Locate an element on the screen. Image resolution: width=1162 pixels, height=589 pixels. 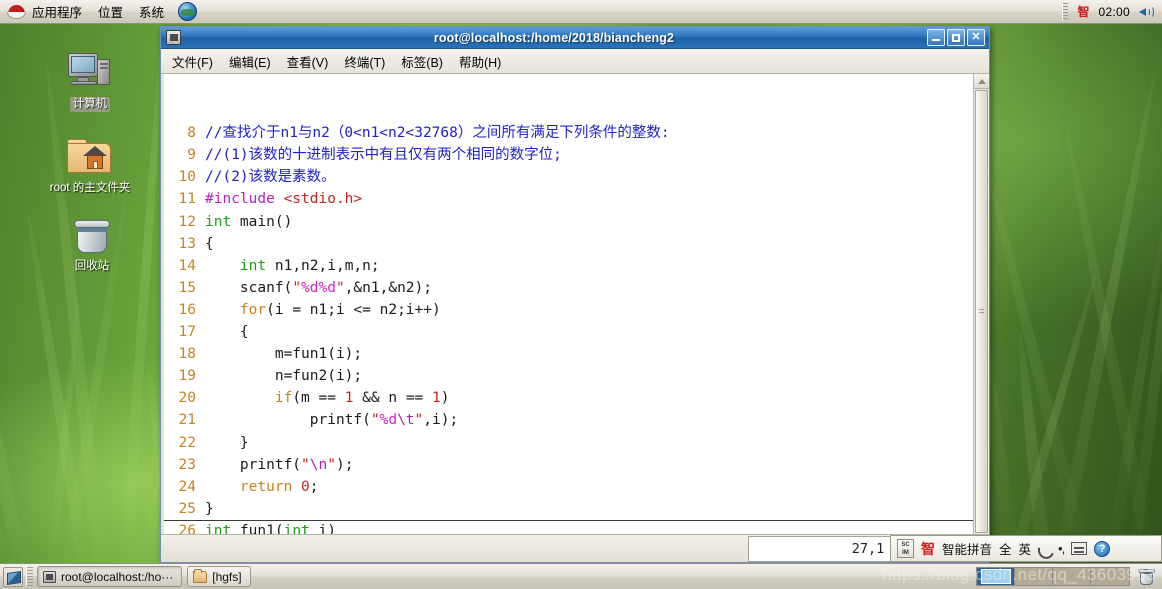
line-number: 18 is located at coordinates (187, 354).